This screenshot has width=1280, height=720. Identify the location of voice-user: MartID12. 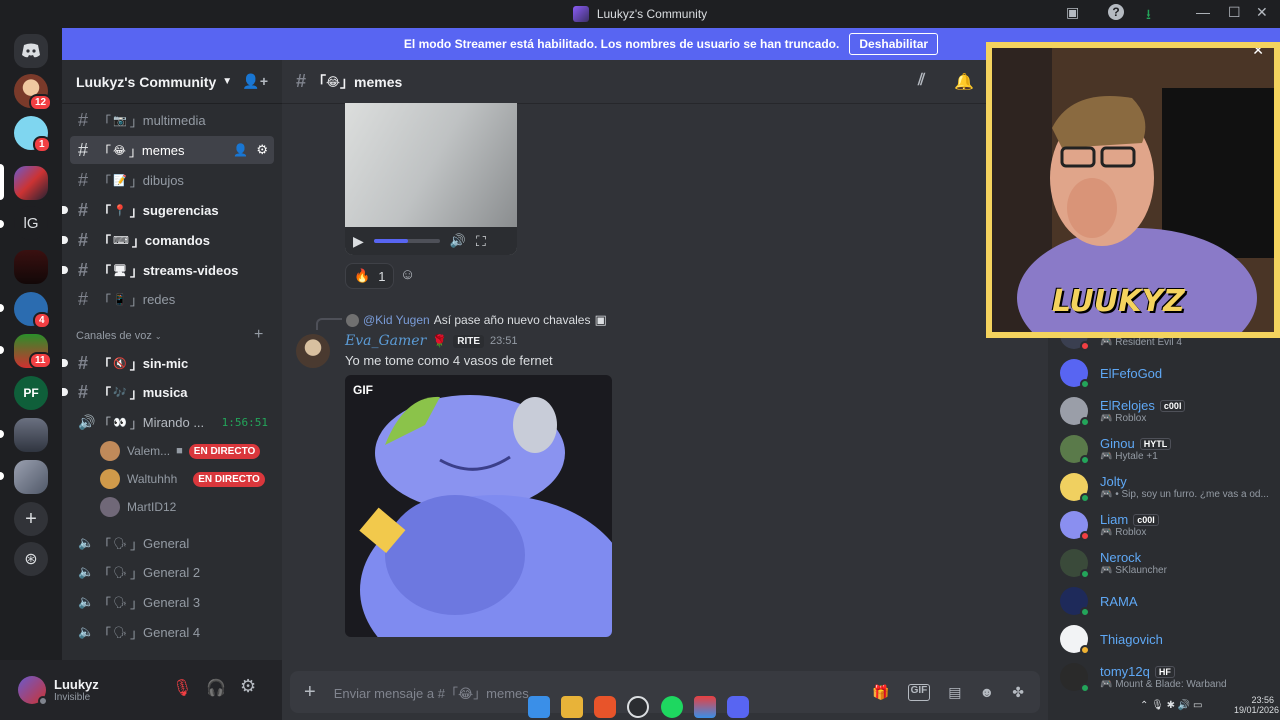
(138, 507).